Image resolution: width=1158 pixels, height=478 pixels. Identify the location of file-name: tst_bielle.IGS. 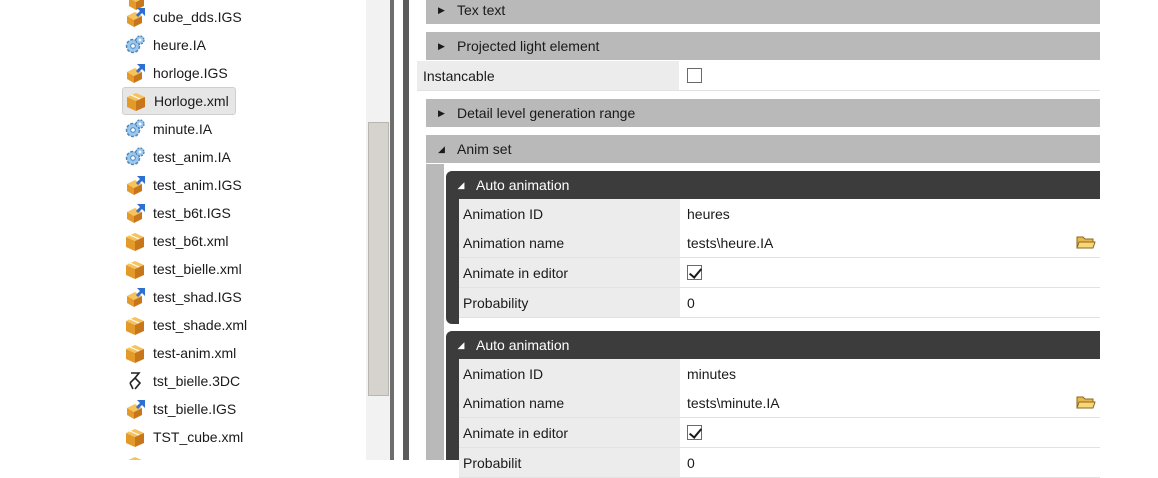
(195, 409).